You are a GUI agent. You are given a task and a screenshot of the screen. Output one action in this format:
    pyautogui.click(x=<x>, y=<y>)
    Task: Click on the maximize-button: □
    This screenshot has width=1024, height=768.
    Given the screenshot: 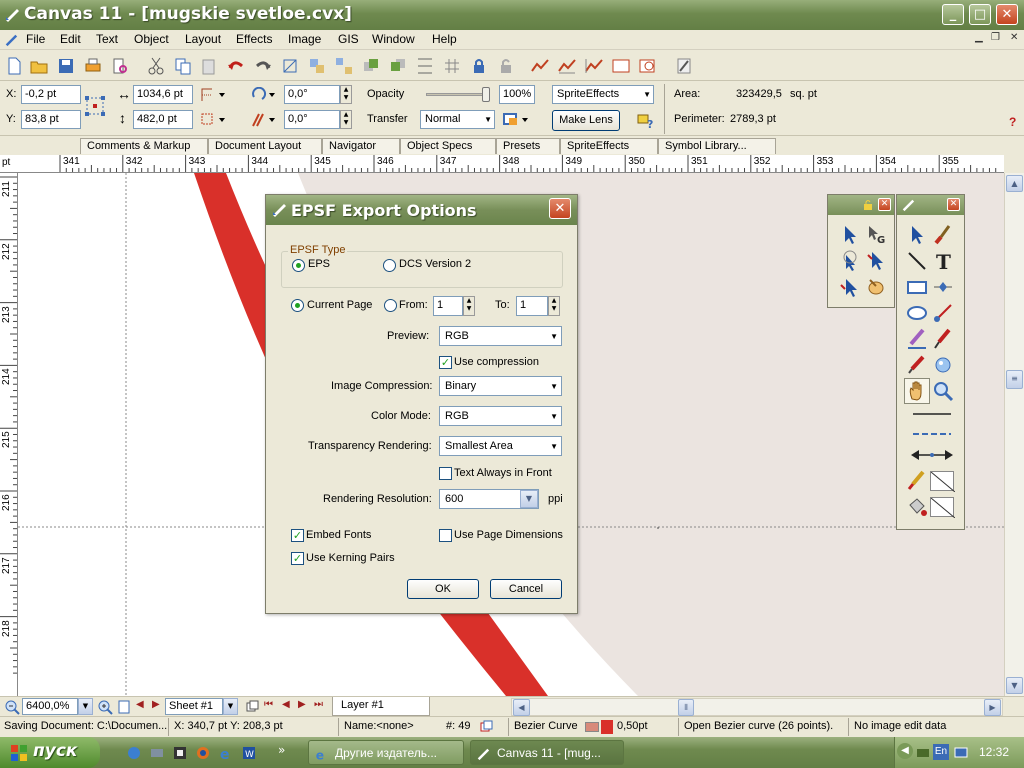 What is the action you would take?
    pyautogui.click(x=980, y=14)
    